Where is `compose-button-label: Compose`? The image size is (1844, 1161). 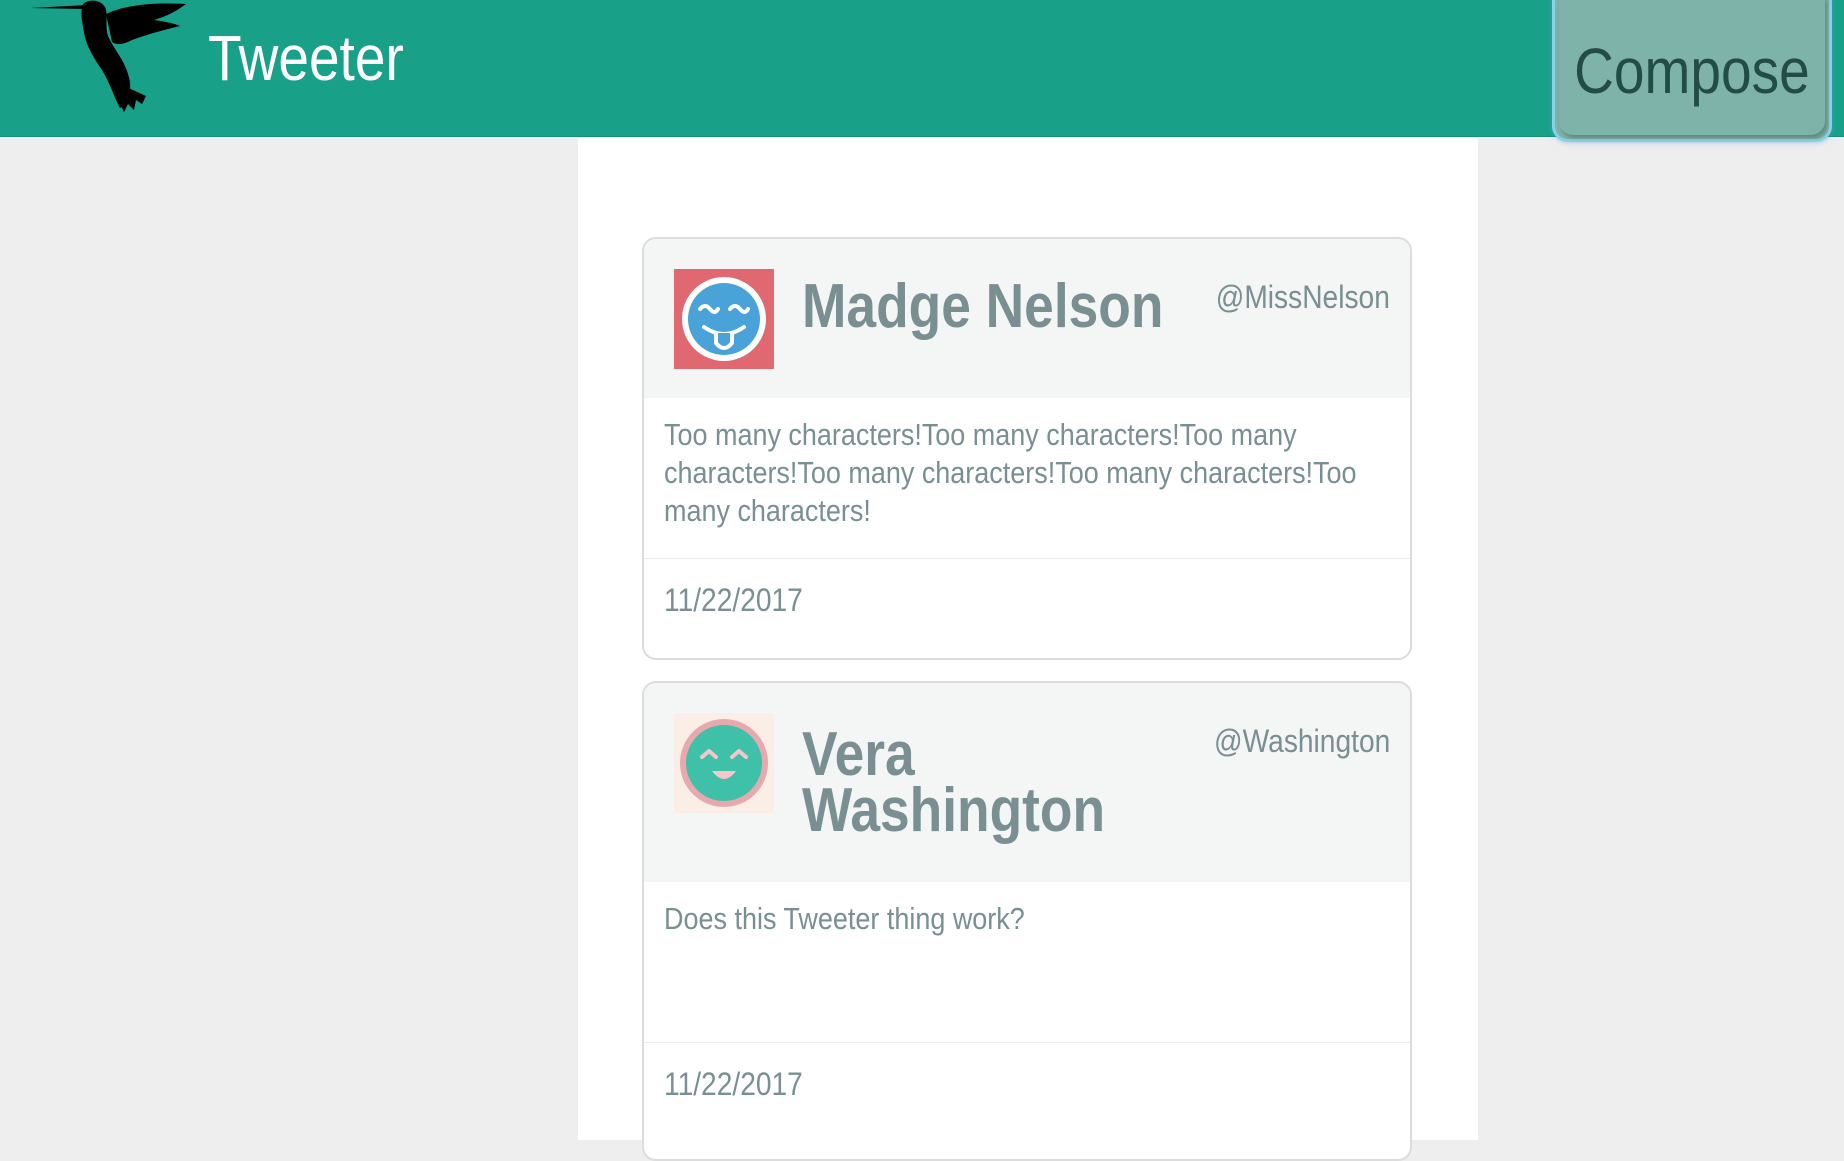
compose-button-label: Compose is located at coordinates (1692, 71).